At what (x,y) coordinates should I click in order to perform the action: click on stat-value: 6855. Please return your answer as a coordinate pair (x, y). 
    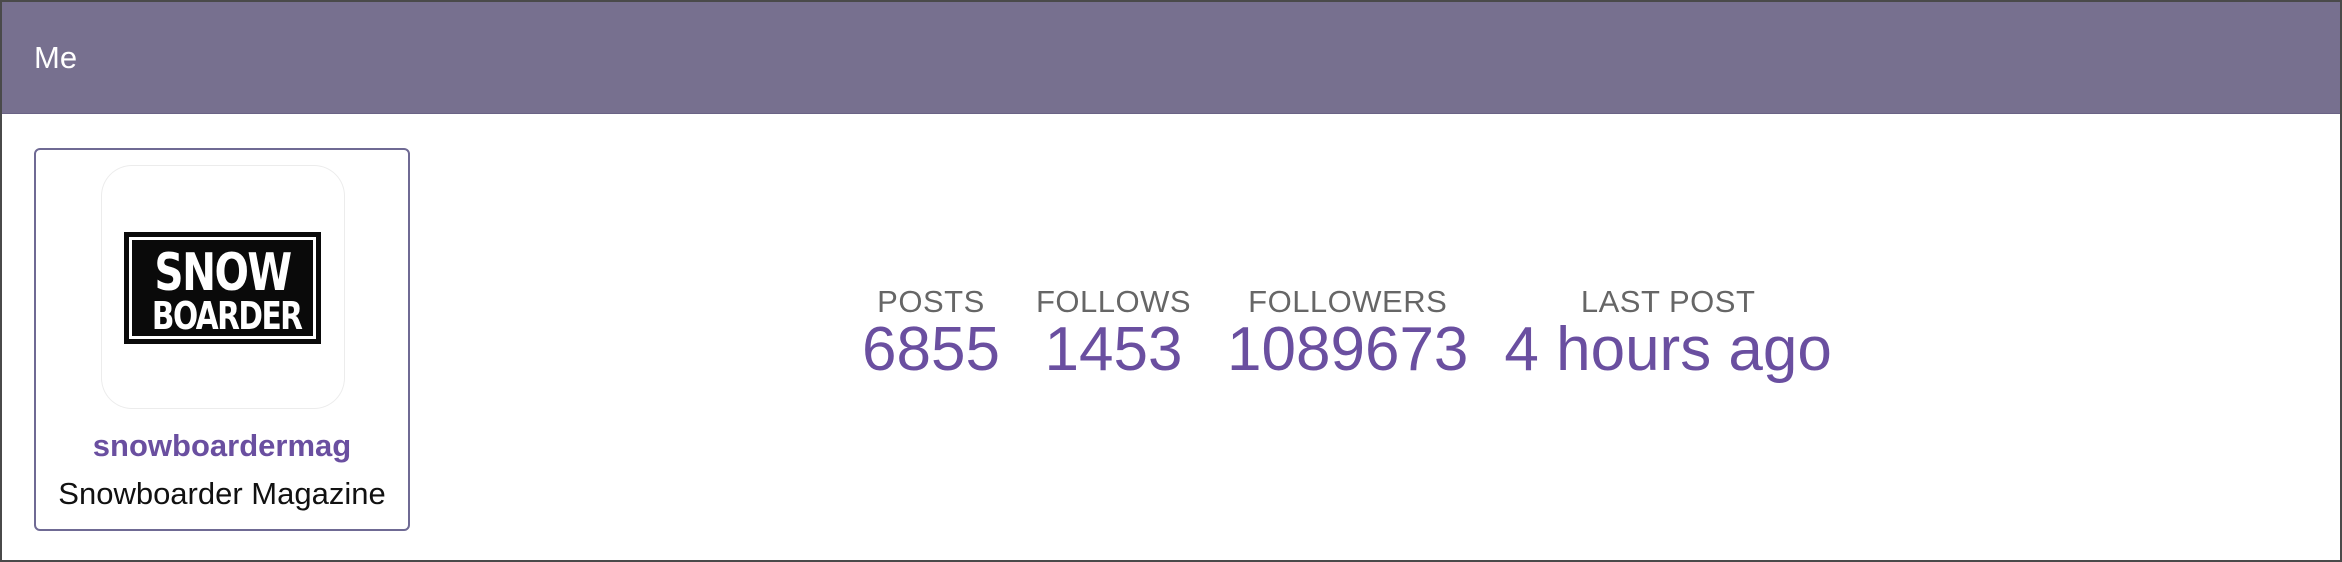
    Looking at the image, I should click on (931, 349).